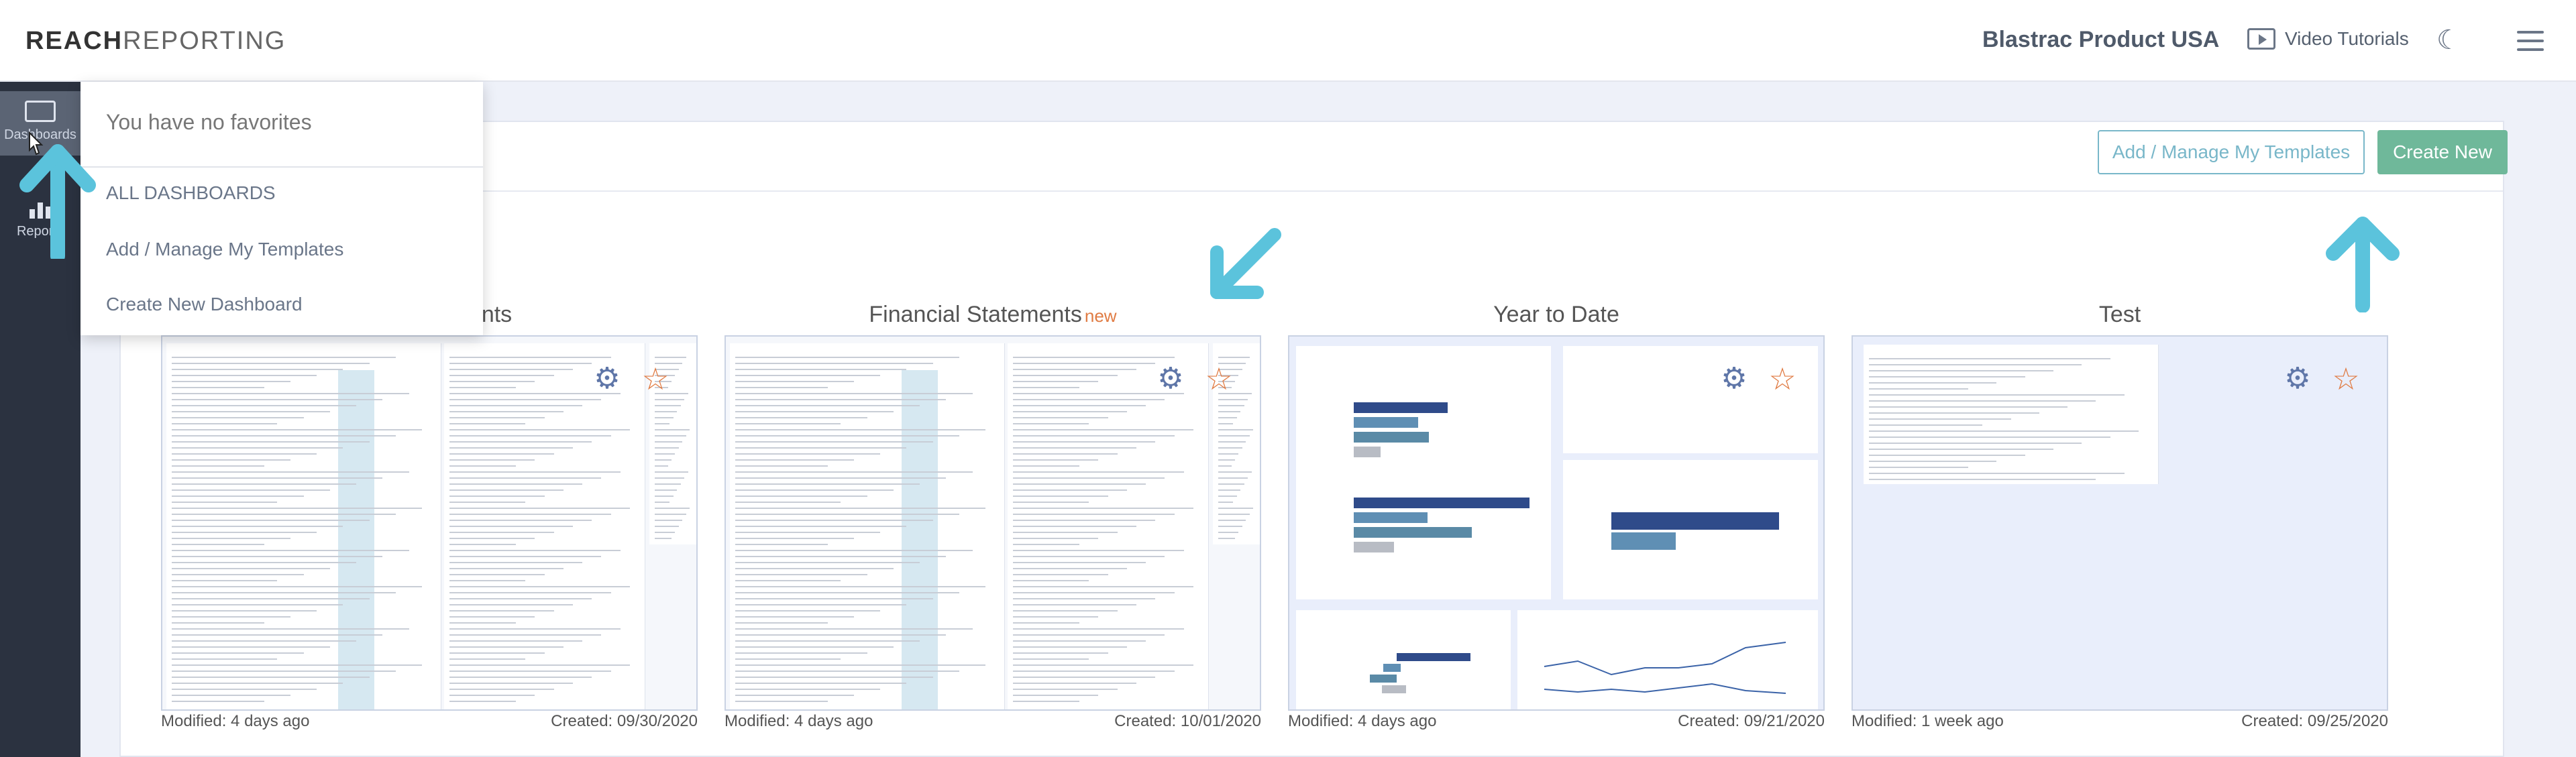 This screenshot has width=2576, height=757. I want to click on company-name: Blastrac Product USA, so click(2100, 40).